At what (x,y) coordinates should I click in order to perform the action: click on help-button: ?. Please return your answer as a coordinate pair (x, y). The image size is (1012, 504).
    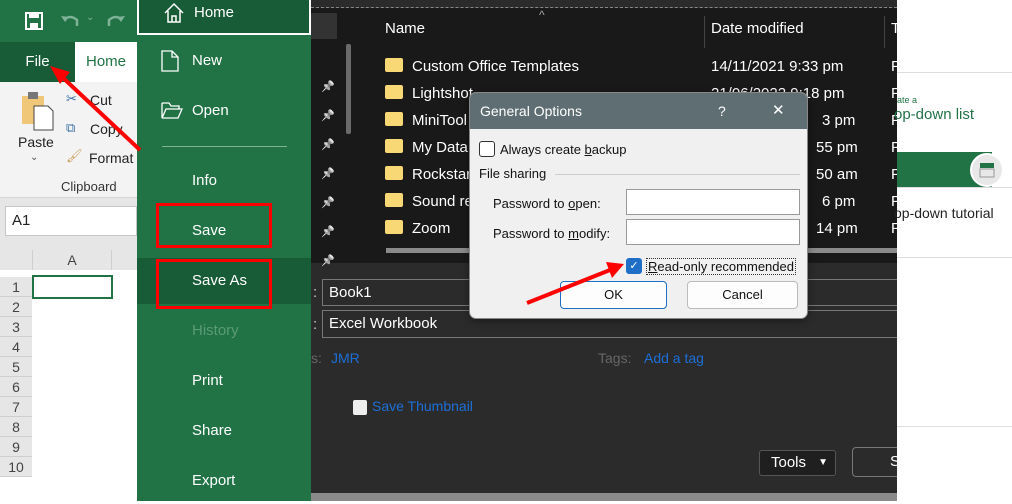
    Looking at the image, I should click on (722, 111).